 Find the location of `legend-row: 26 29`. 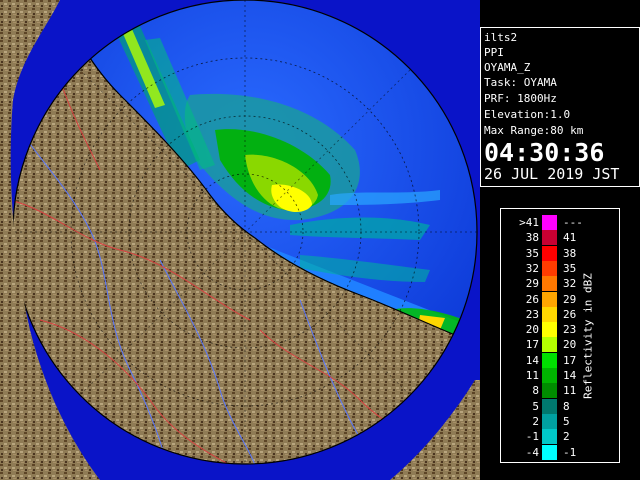

legend-row: 26 29 is located at coordinates (560, 299).